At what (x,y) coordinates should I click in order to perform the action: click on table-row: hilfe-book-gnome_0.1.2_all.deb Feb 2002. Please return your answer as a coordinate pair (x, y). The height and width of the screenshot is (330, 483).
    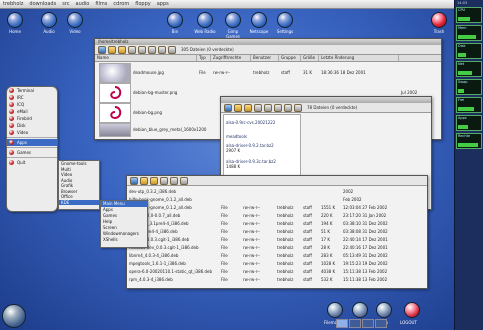
    Looking at the image, I should click on (277, 199).